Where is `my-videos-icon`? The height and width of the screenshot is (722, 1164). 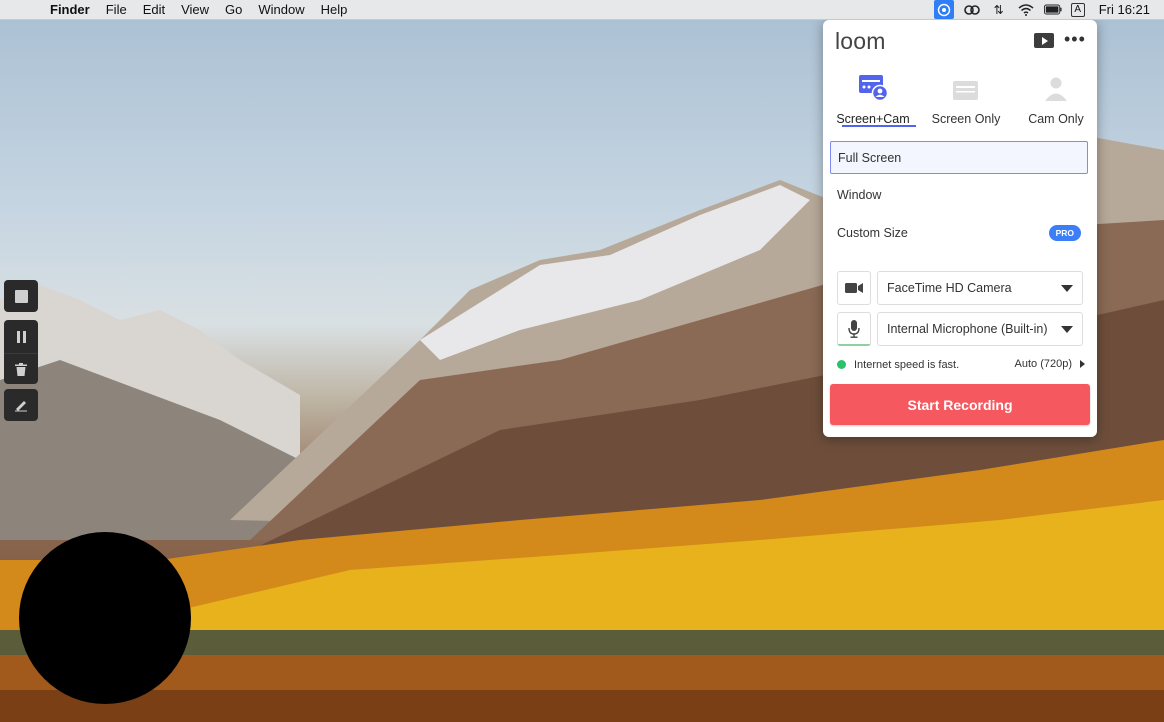 my-videos-icon is located at coordinates (1044, 40).